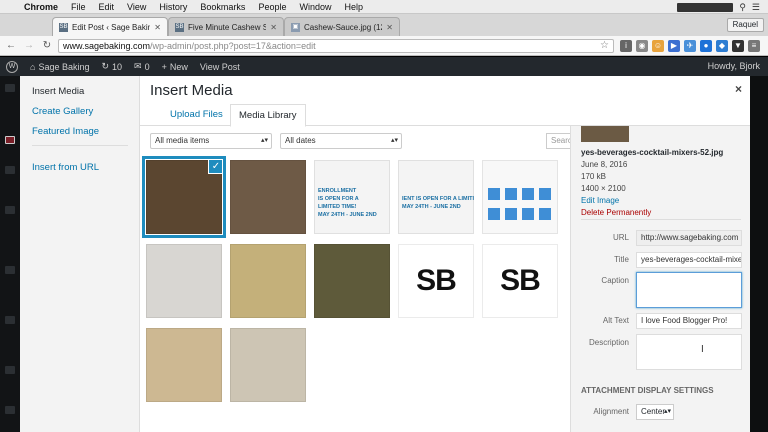  Describe the element at coordinates (29, 45) in the screenshot. I see `forward-icon: →` at that location.